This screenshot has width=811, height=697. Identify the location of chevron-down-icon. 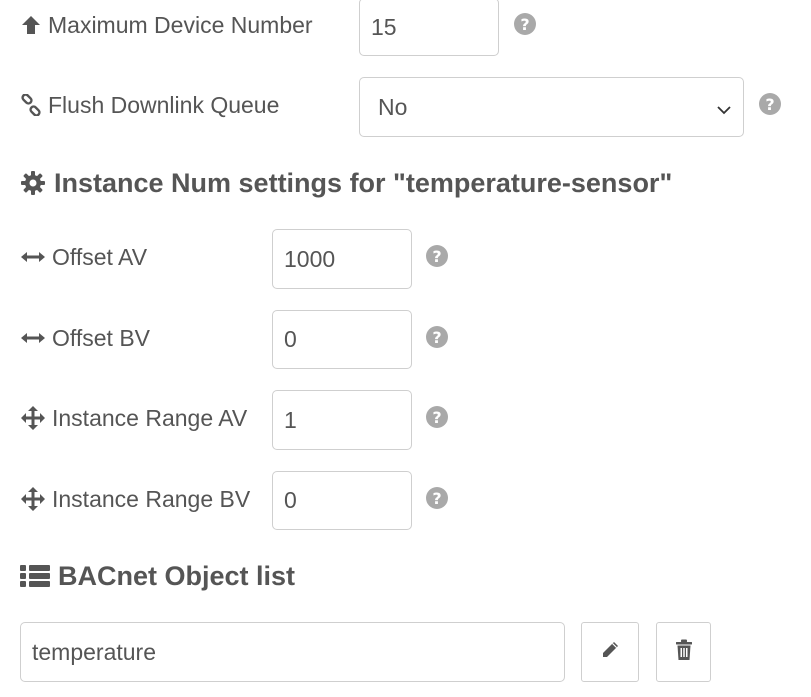
(724, 107).